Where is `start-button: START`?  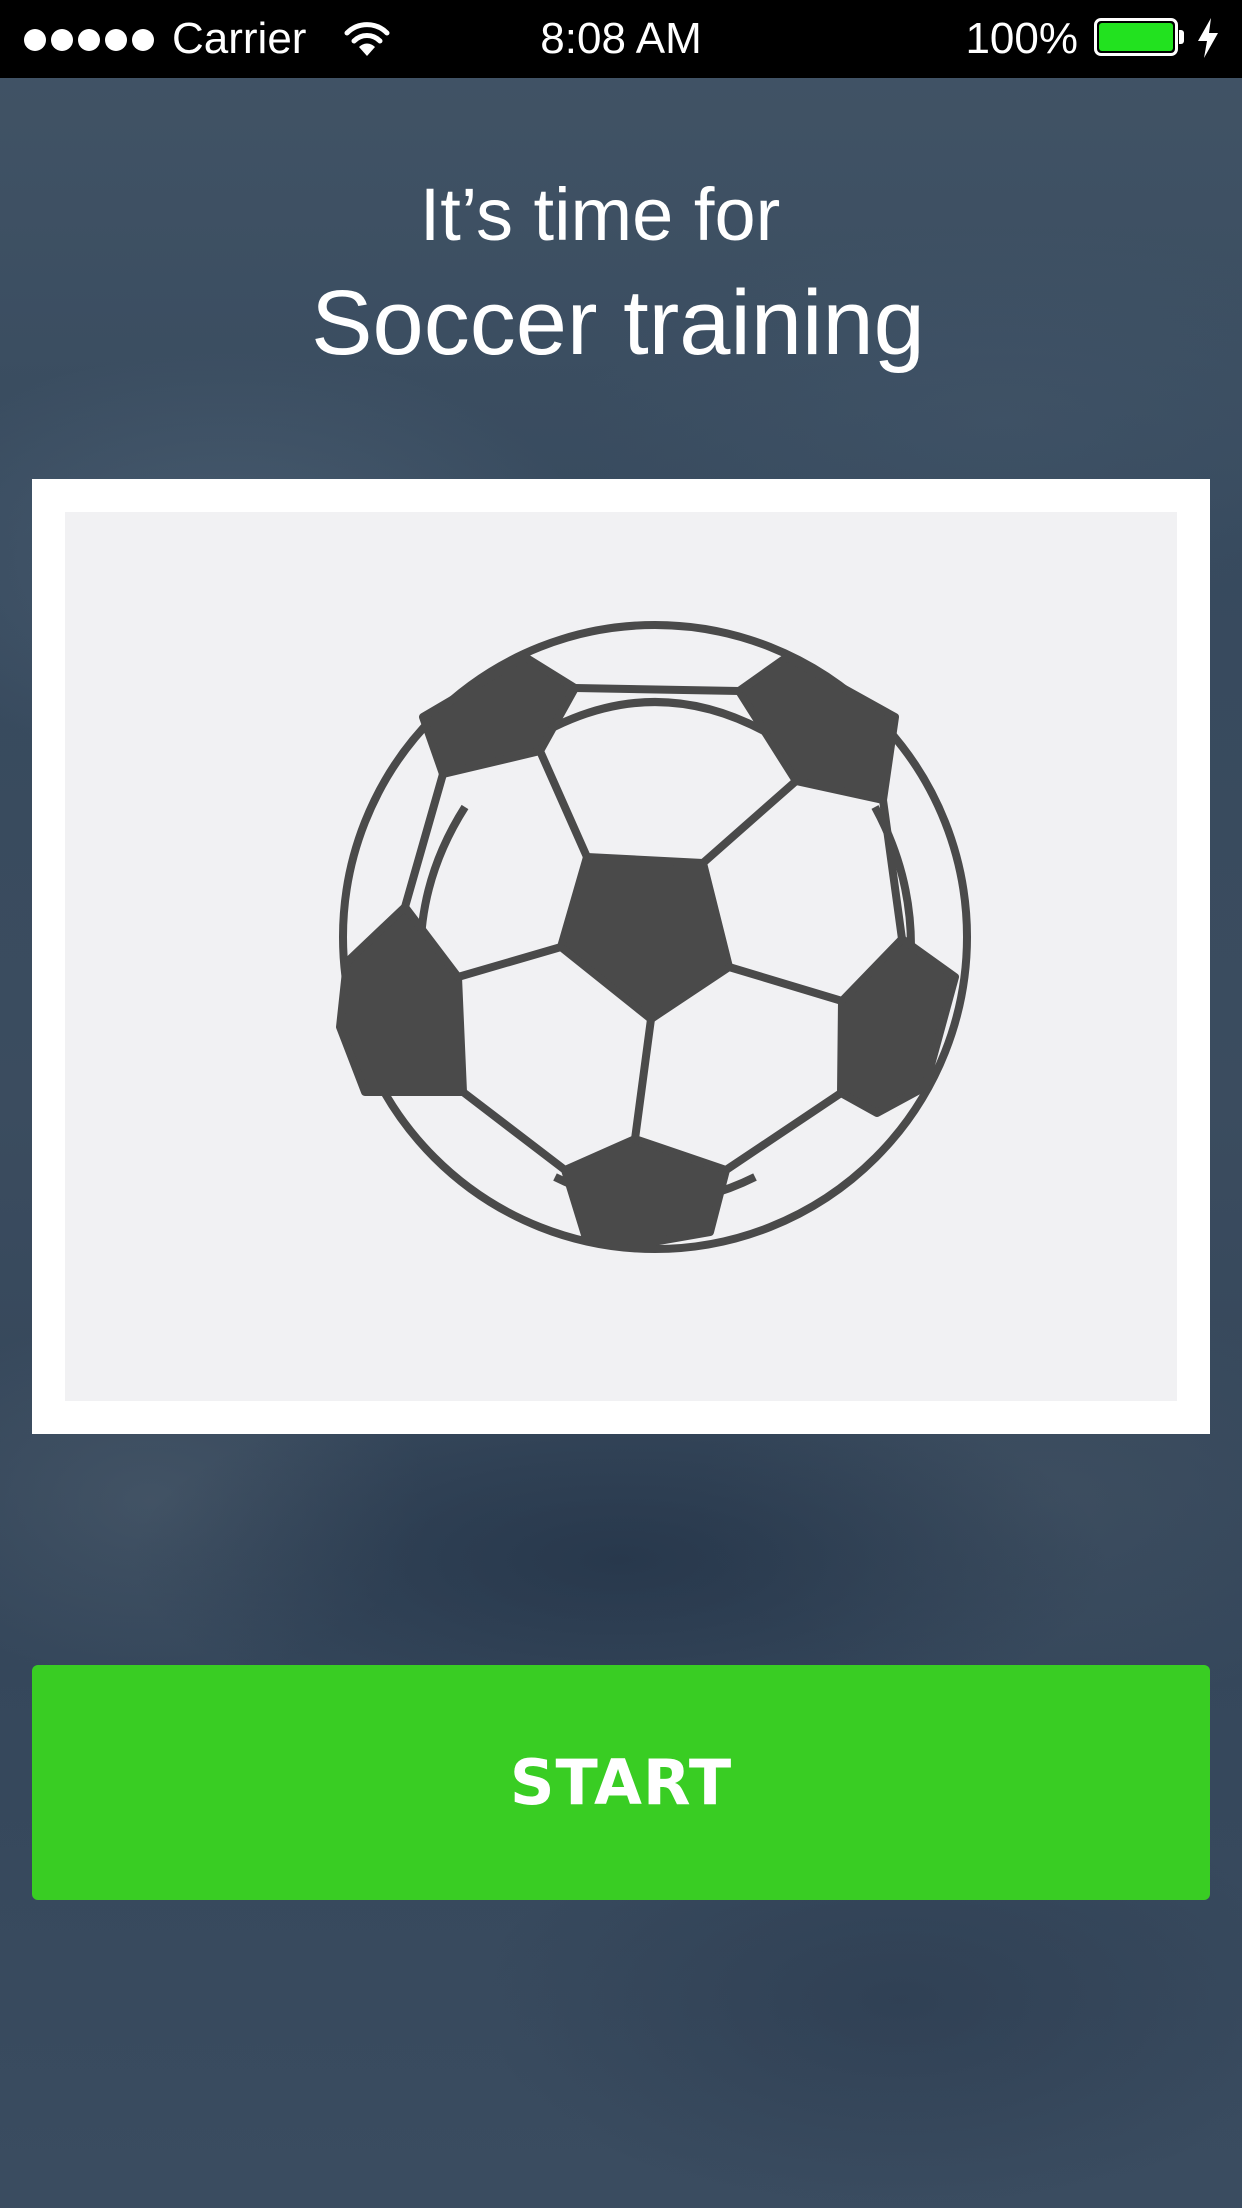 start-button: START is located at coordinates (621, 1782).